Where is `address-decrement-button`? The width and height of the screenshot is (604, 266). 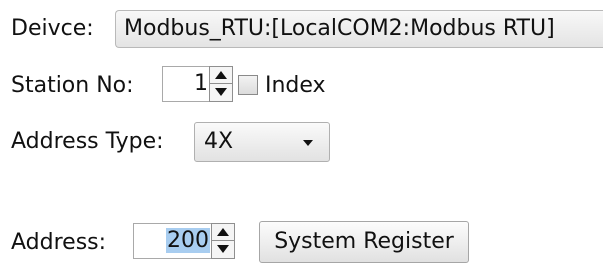
address-decrement-button is located at coordinates (223, 249).